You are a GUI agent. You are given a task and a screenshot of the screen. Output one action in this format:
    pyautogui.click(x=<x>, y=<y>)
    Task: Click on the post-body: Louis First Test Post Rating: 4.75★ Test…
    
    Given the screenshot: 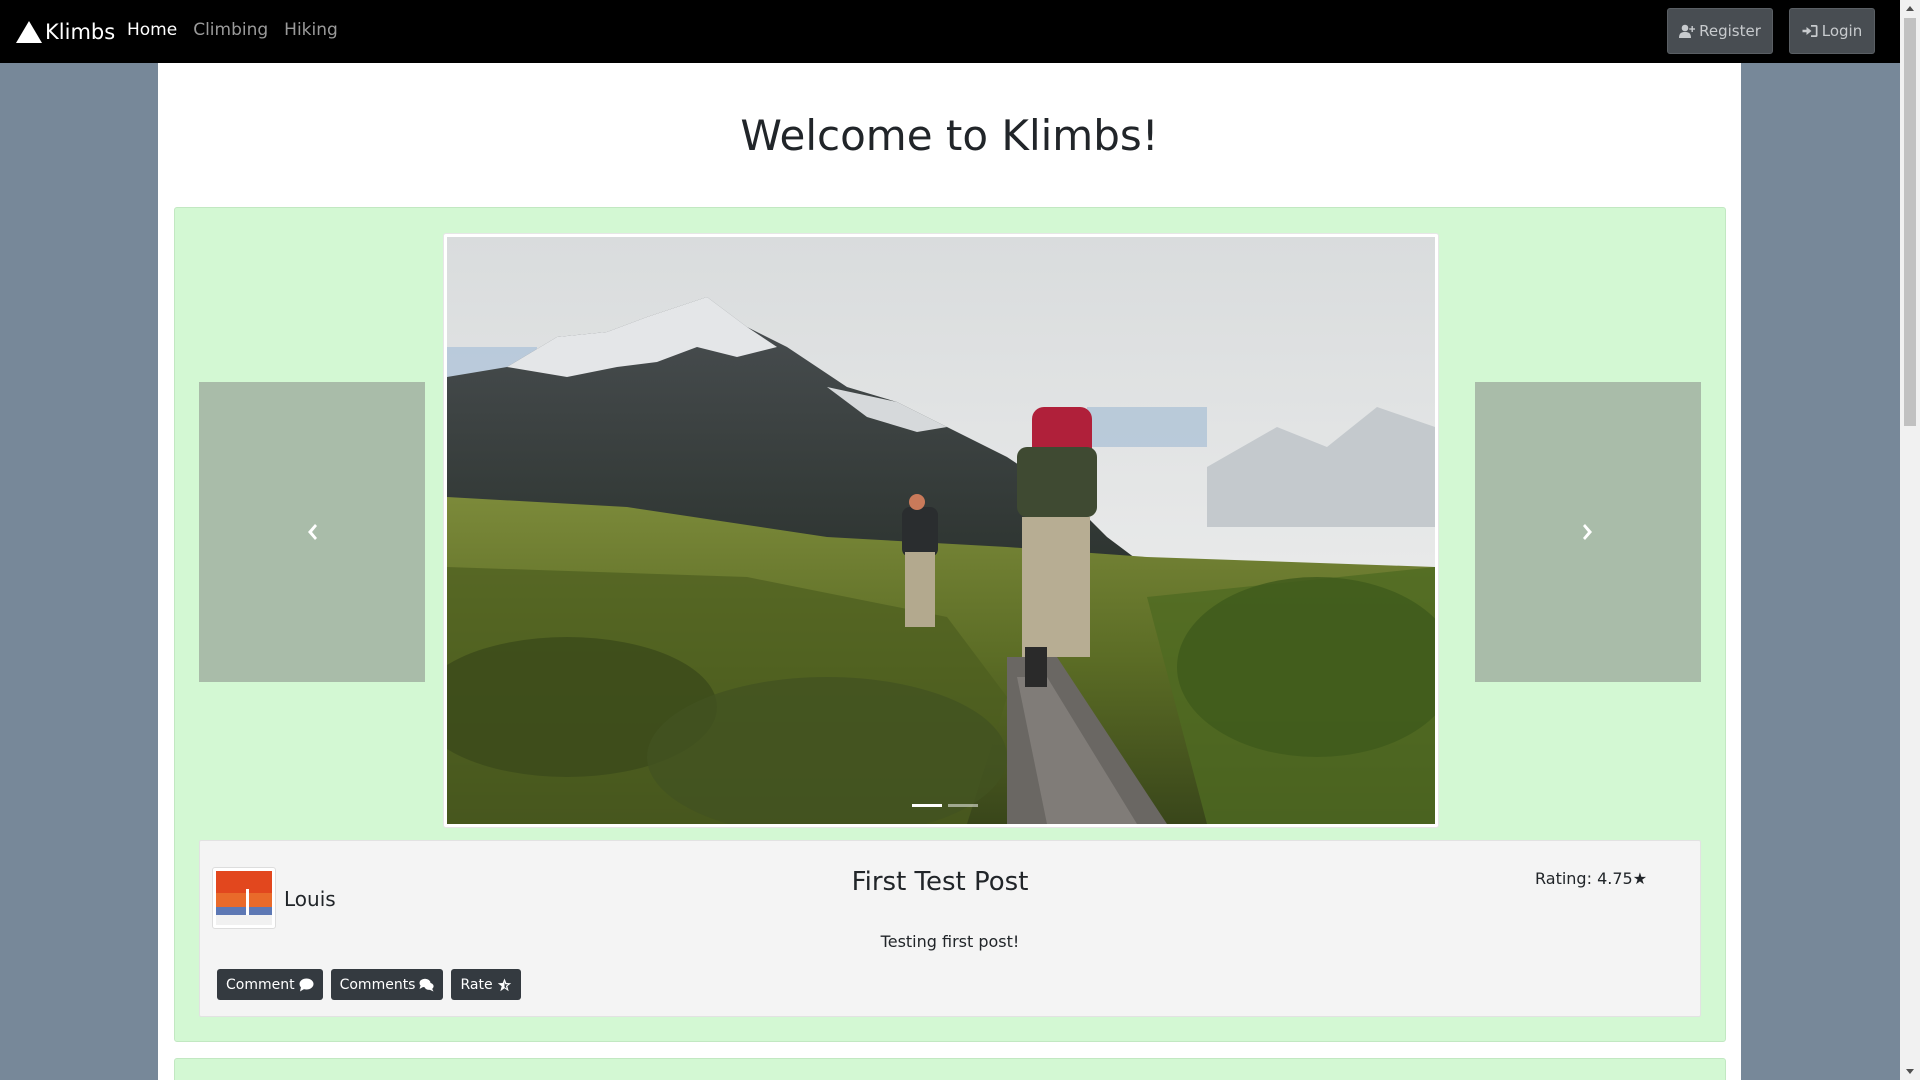 What is the action you would take?
    pyautogui.click(x=950, y=928)
    